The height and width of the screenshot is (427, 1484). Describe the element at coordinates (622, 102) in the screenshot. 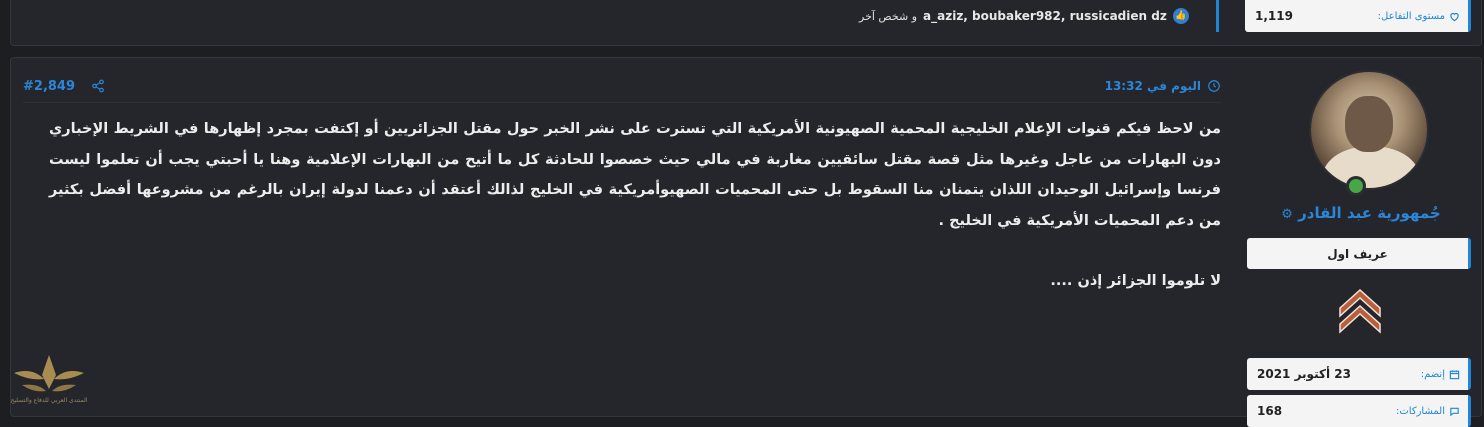

I see `header-divider` at that location.